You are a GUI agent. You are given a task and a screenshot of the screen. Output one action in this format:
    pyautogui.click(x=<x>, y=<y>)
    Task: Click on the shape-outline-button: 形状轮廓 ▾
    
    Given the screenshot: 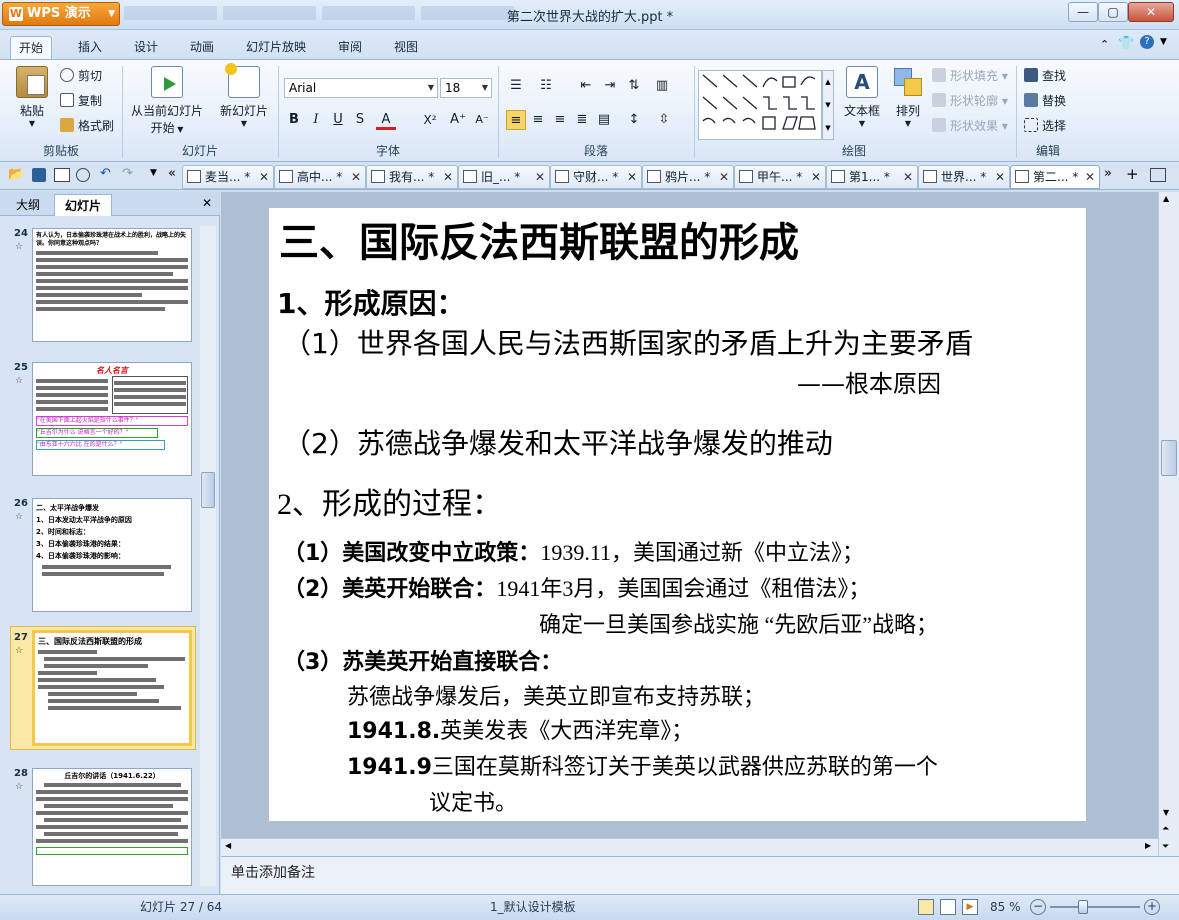 What is the action you would take?
    pyautogui.click(x=970, y=101)
    